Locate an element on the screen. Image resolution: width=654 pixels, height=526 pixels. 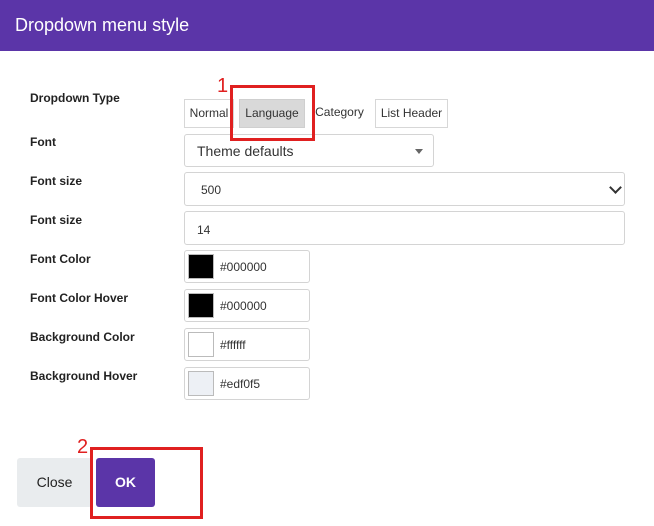
font-color-swatch is located at coordinates (201, 266).